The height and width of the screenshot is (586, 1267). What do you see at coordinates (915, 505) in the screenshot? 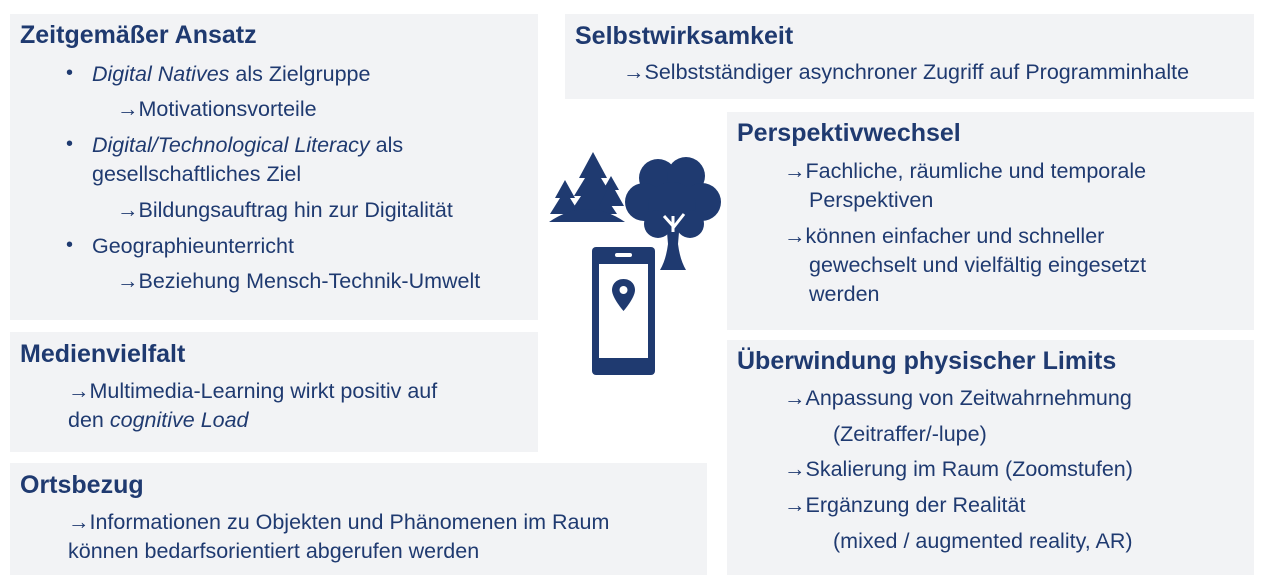
I see `text: Ergänzung der Realität` at bounding box center [915, 505].